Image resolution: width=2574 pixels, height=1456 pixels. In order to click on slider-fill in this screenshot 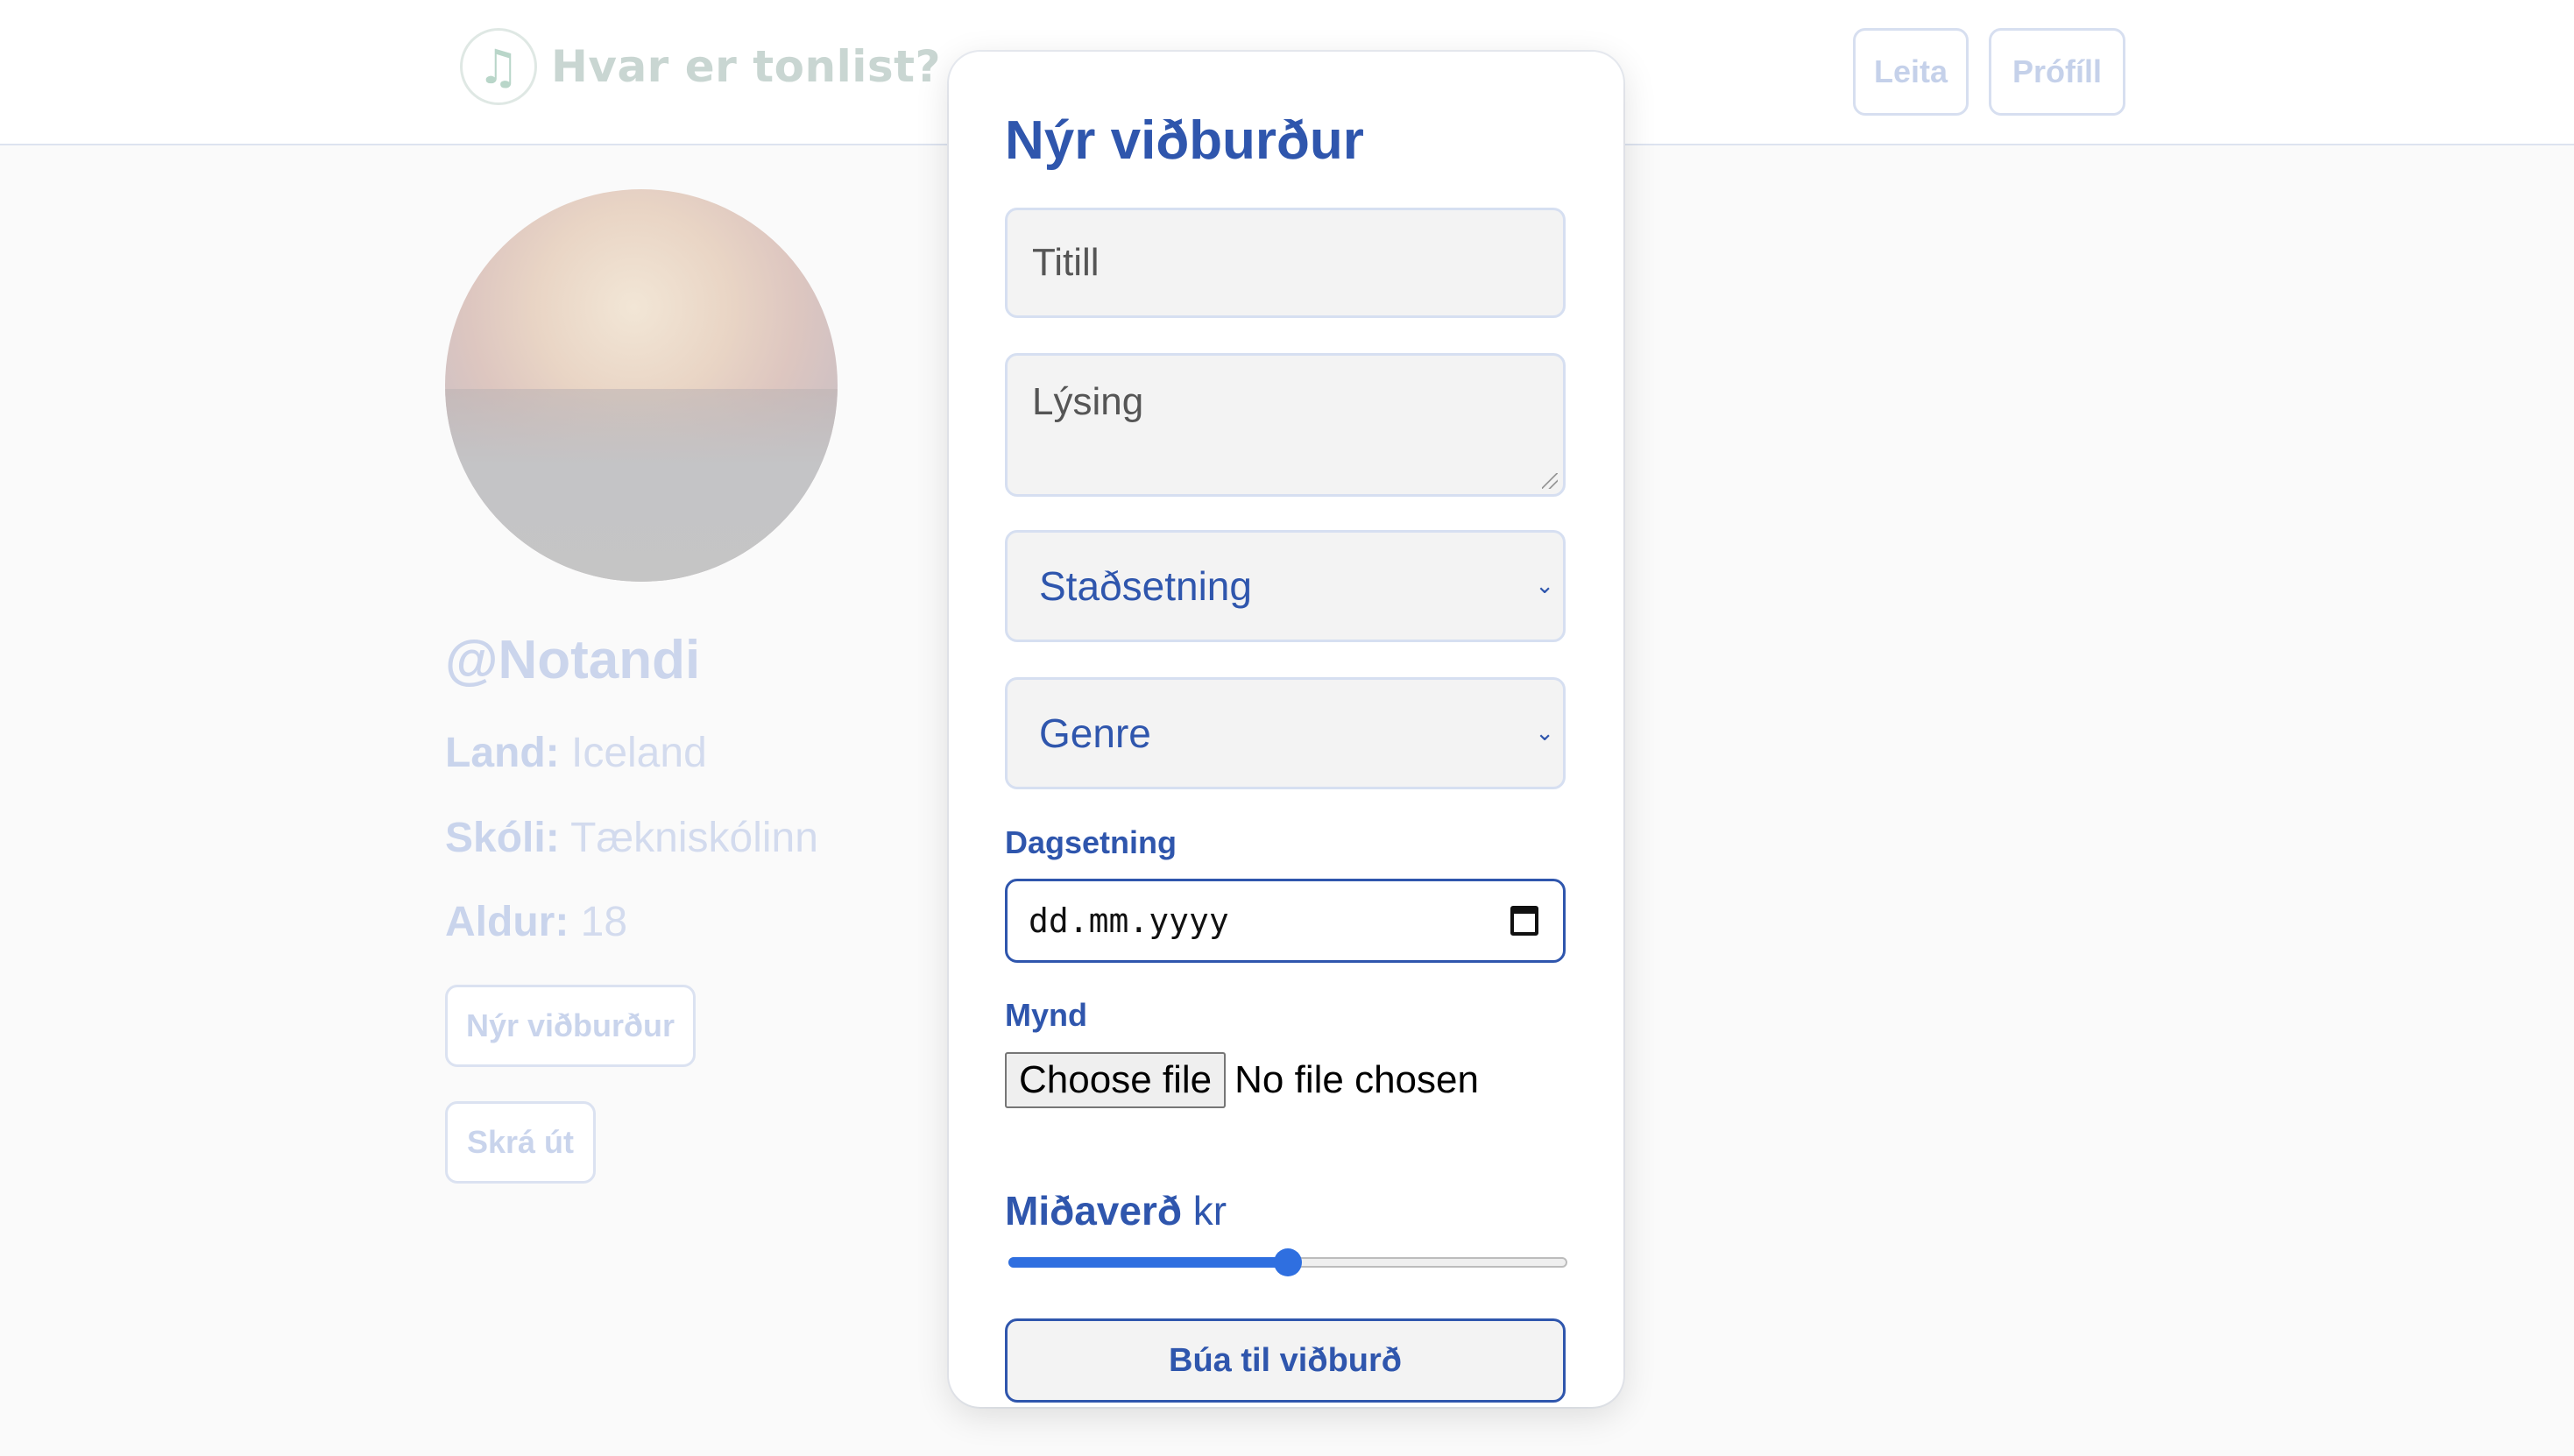, I will do `click(1148, 1262)`.